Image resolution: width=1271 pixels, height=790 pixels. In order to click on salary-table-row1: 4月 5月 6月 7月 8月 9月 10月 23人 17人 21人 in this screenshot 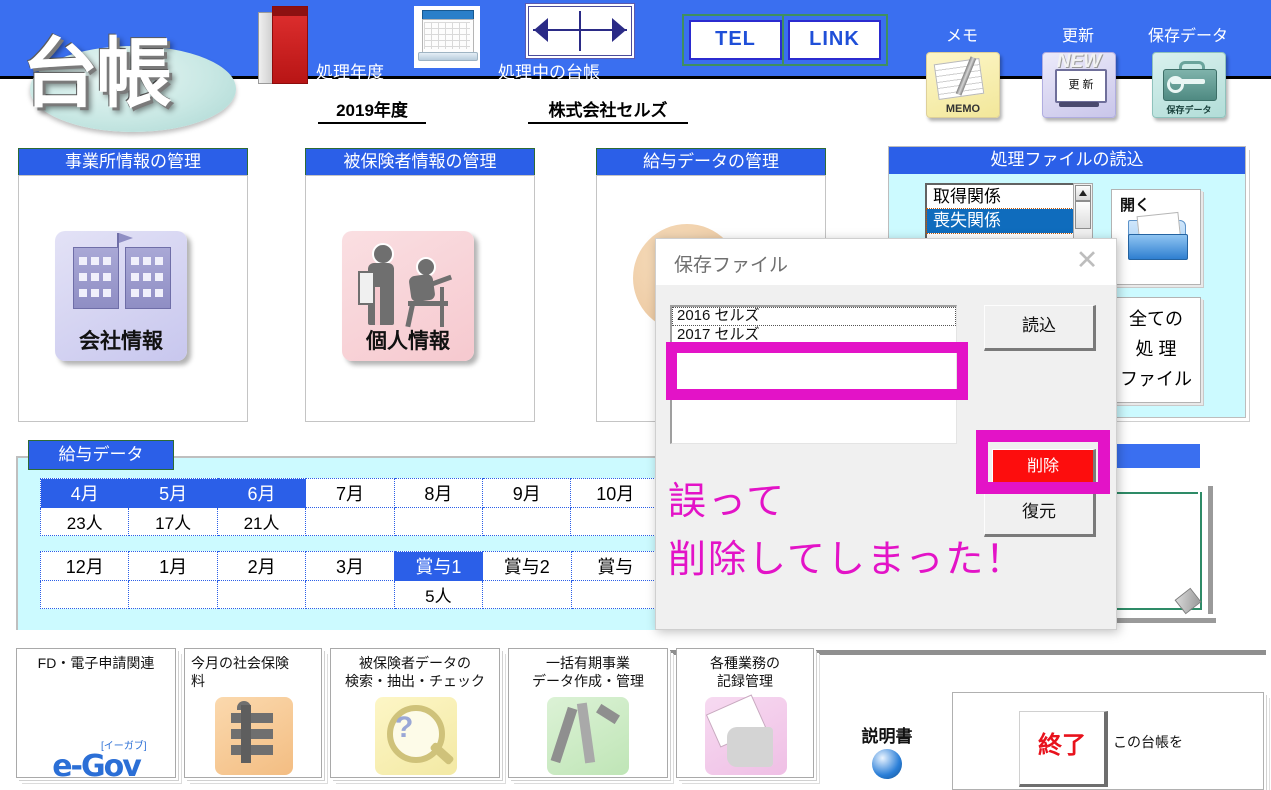, I will do `click(349, 507)`.